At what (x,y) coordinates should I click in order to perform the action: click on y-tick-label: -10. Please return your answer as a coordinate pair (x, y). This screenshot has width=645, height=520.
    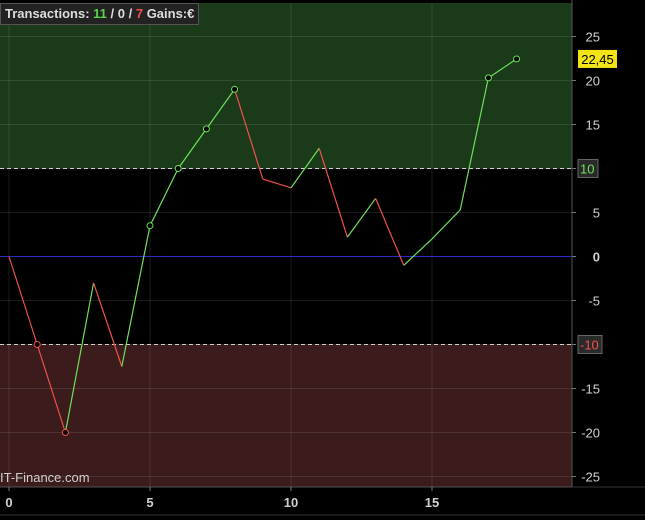
    Looking at the image, I should click on (589, 345).